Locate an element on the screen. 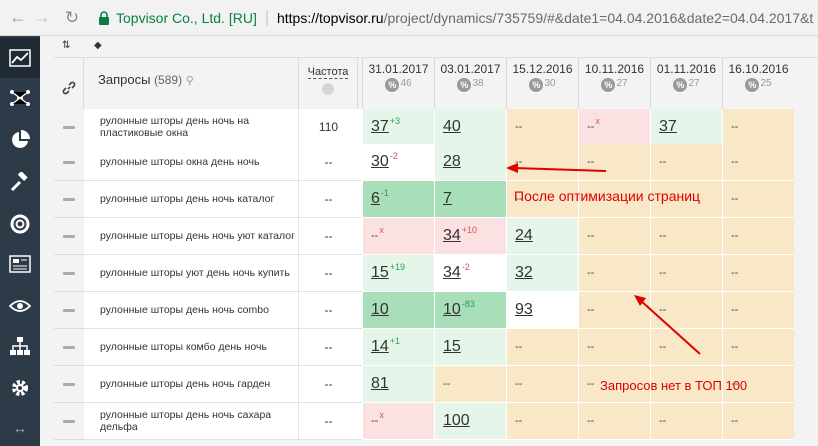 The image size is (818, 446). position-value: 7 is located at coordinates (447, 199).